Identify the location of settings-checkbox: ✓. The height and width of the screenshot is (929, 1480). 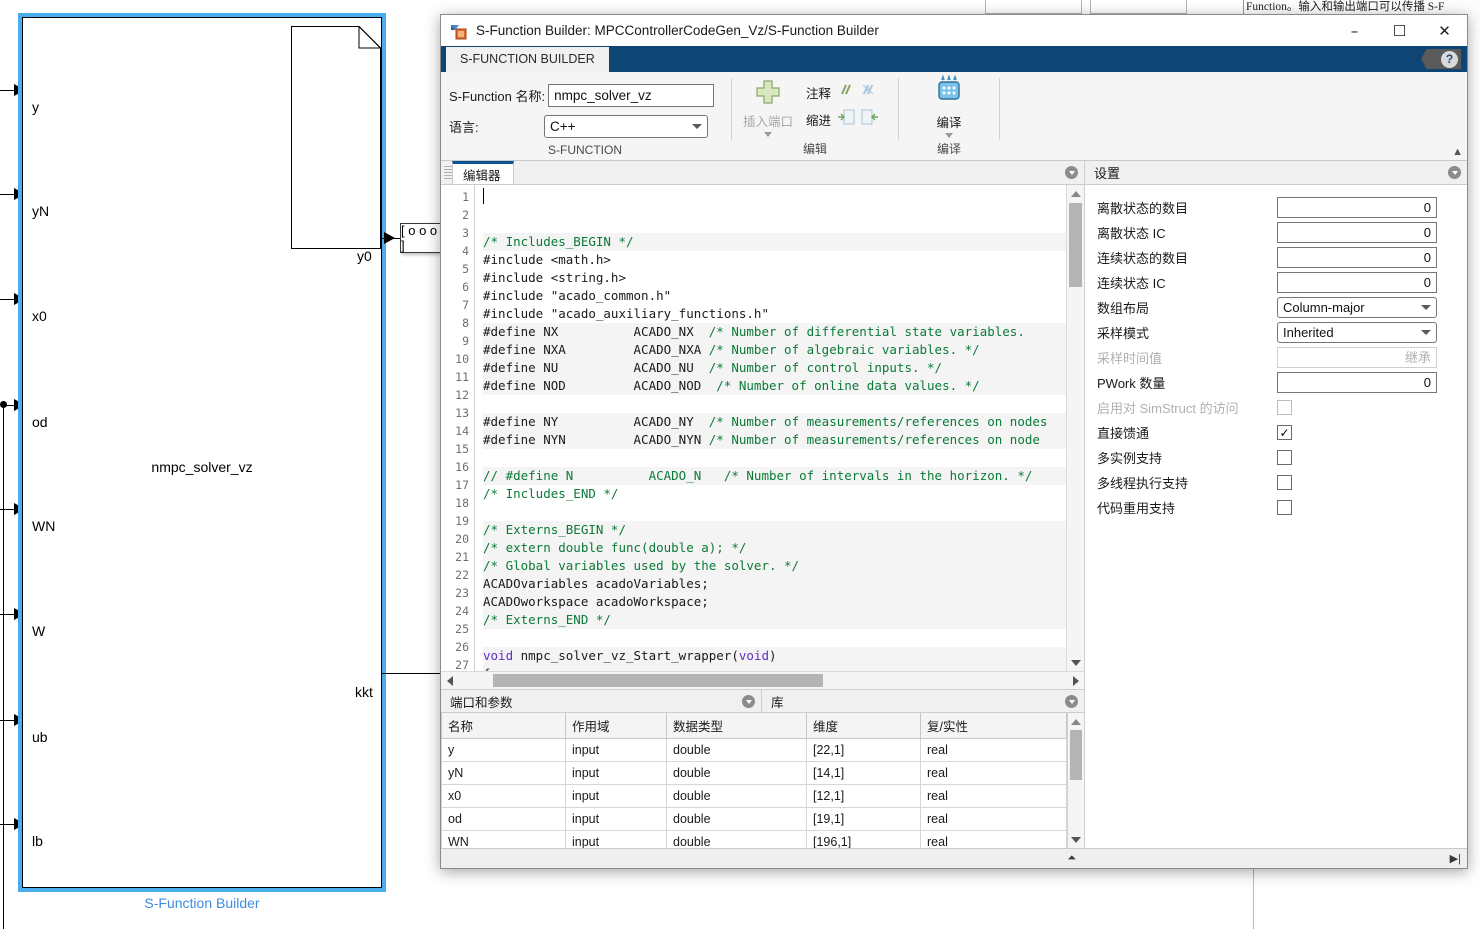
(1284, 432).